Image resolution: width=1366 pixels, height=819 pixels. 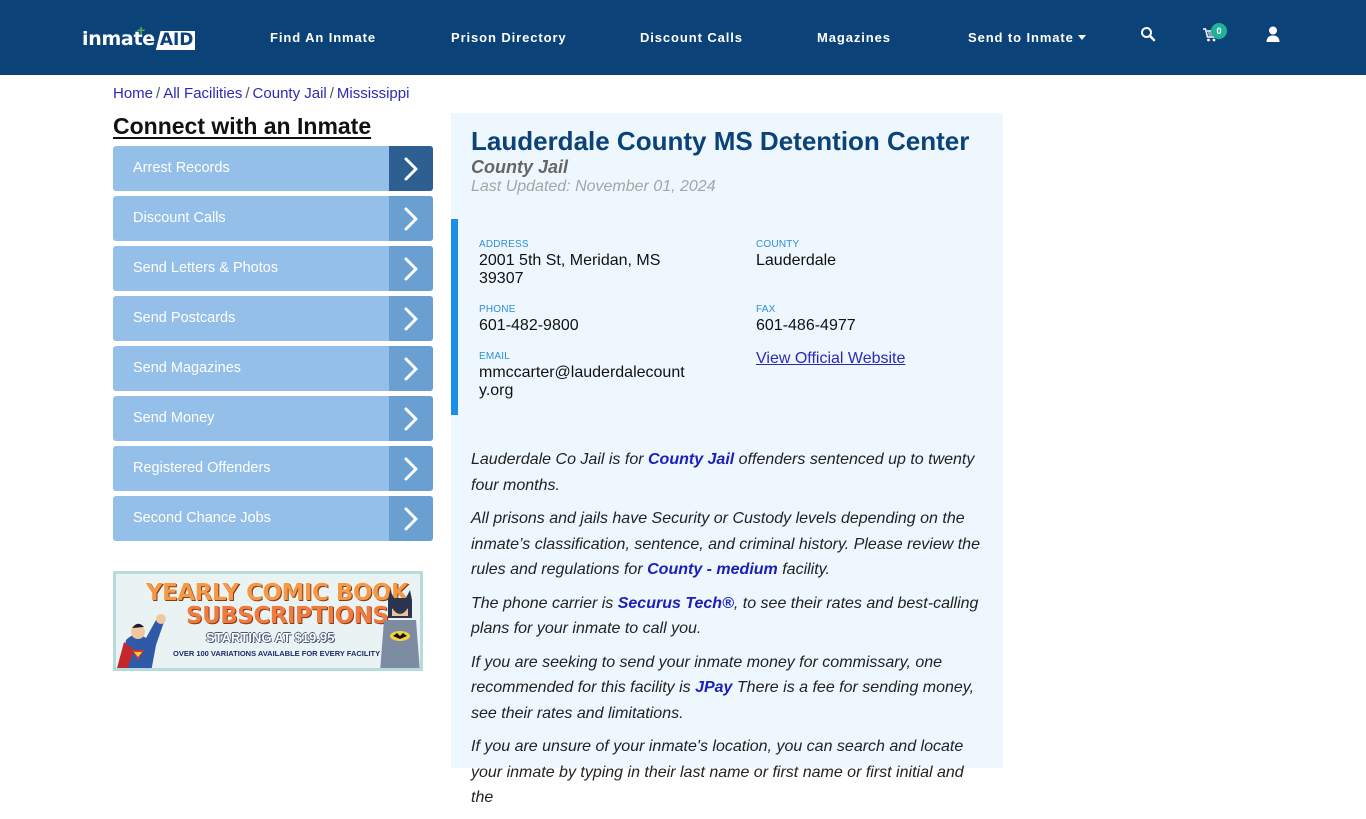 What do you see at coordinates (133, 93) in the screenshot?
I see `breadcrumb-home: Home` at bounding box center [133, 93].